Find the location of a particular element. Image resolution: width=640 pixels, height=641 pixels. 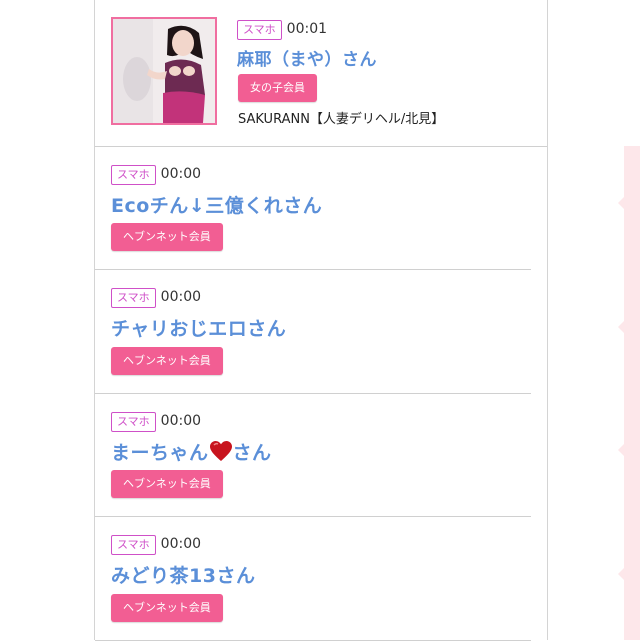

shop-name: SAKURANN【人妻デリヘル/北見】 is located at coordinates (341, 117).